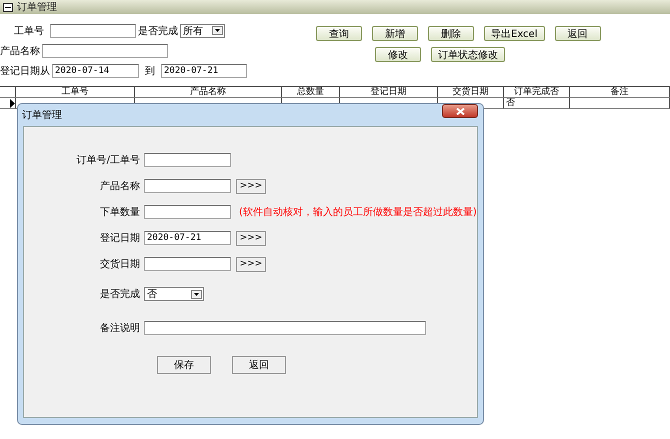 The width and height of the screenshot is (670, 439). Describe the element at coordinates (29, 31) in the screenshot. I see `field-label: 工单号` at that location.